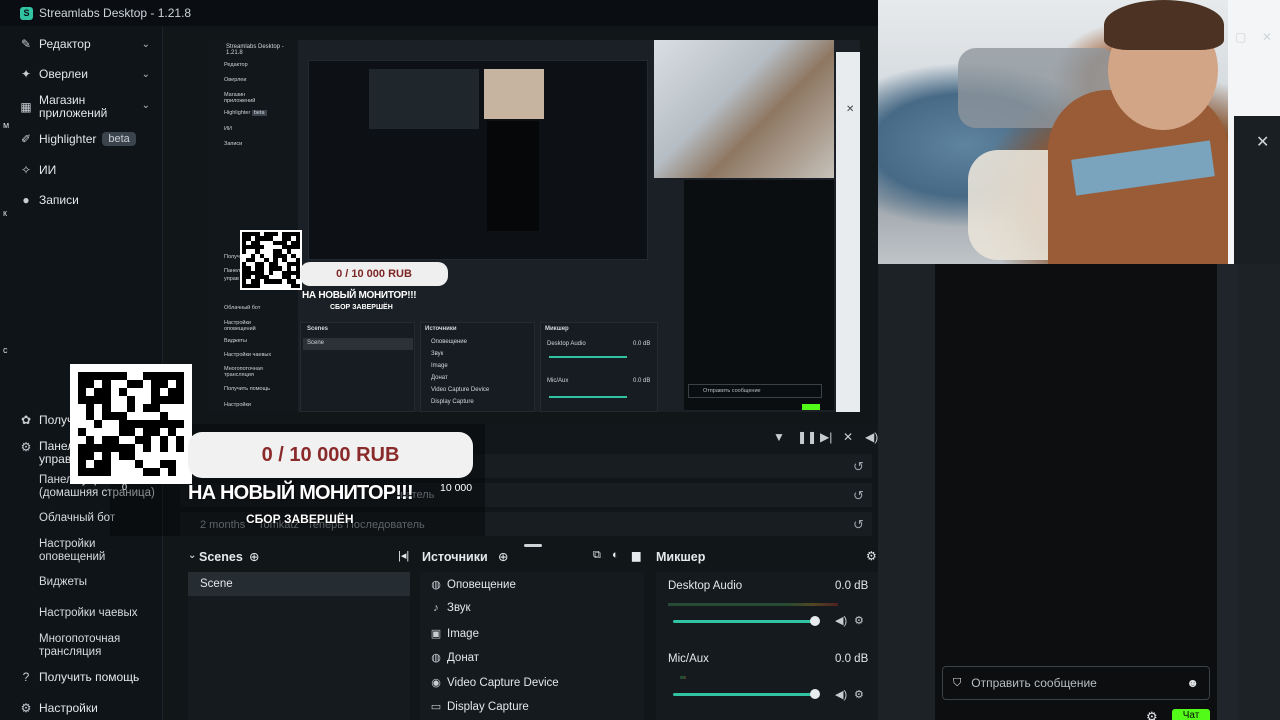  What do you see at coordinates (533, 545) in the screenshot?
I see `resize-handle` at bounding box center [533, 545].